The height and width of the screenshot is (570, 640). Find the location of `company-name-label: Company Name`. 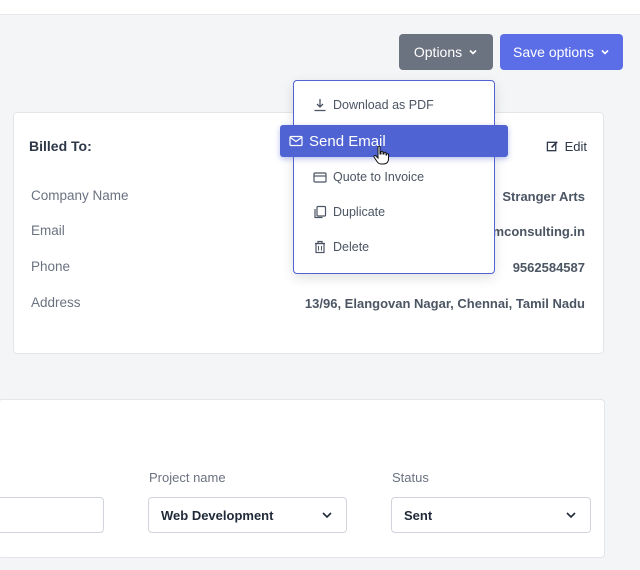

company-name-label: Company Name is located at coordinates (80, 195).